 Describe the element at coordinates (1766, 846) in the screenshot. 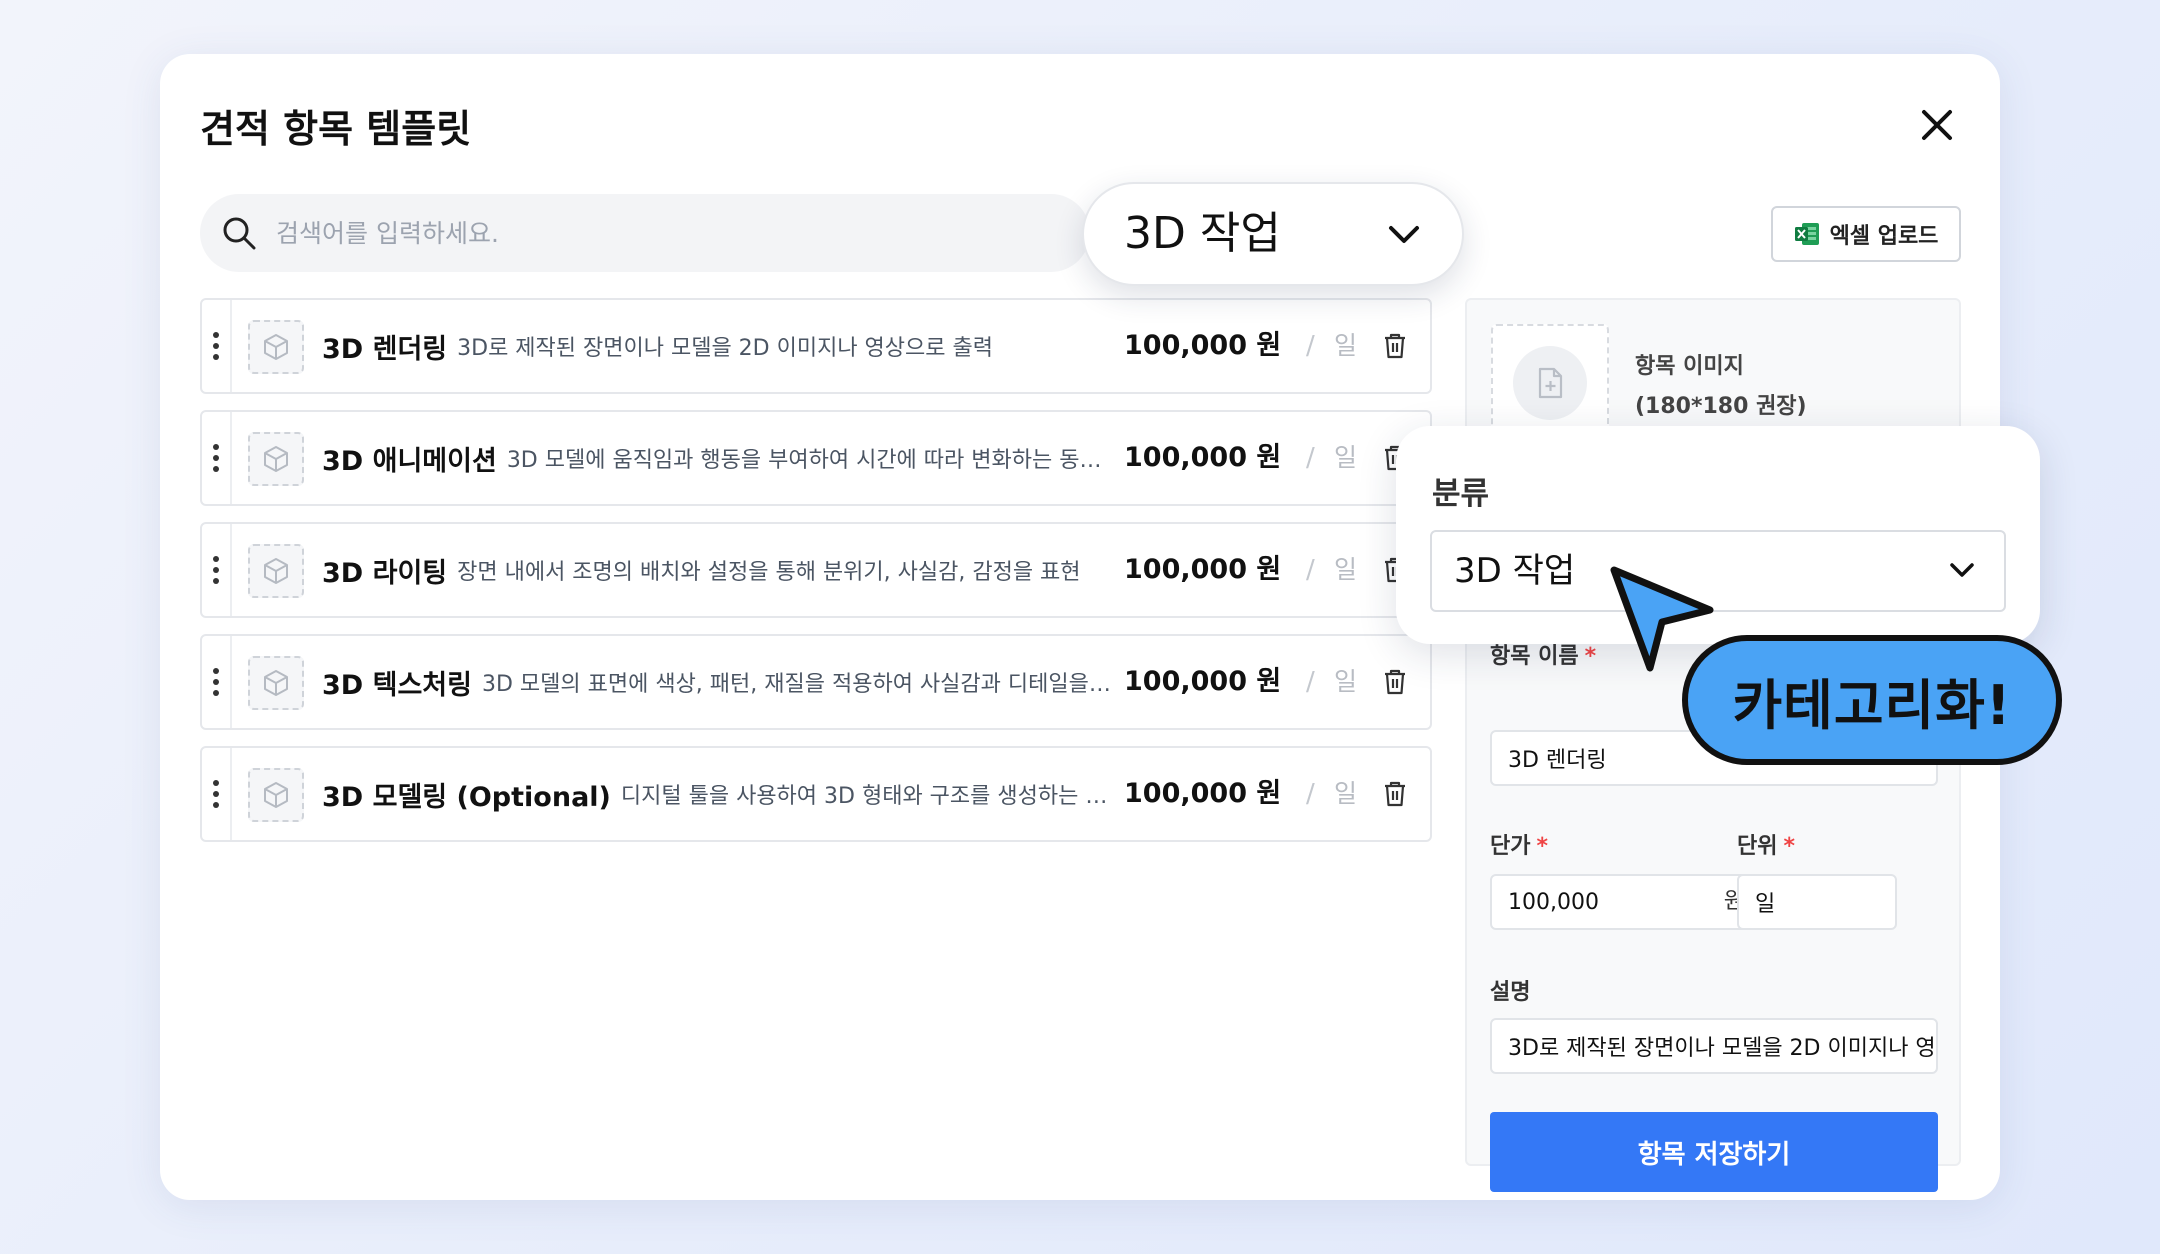

I see `unit-label: 단위 *` at that location.